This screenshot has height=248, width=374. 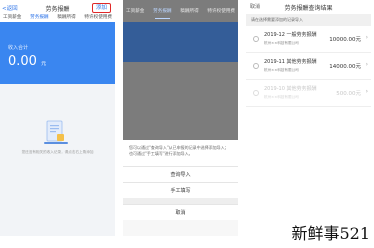 I want to click on income-tabs-dimmed: 工资薪金 劳务报酬 稿酬所得 特许权使用费, so click(x=180, y=13).